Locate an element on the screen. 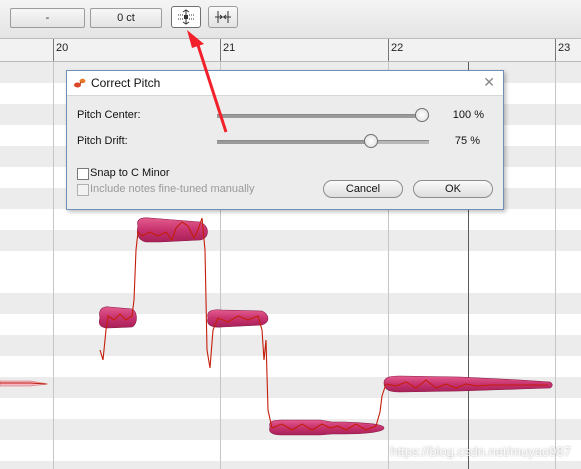  cents-value-field: 0 ct is located at coordinates (126, 18).